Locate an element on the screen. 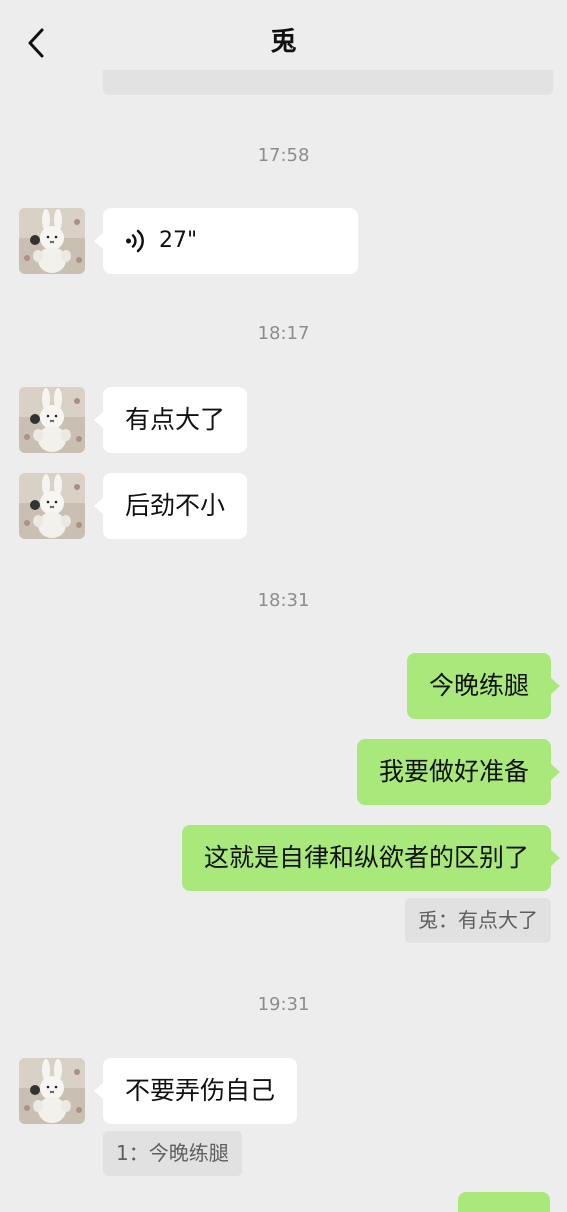  timestamp: 17:58 is located at coordinates (283, 155).